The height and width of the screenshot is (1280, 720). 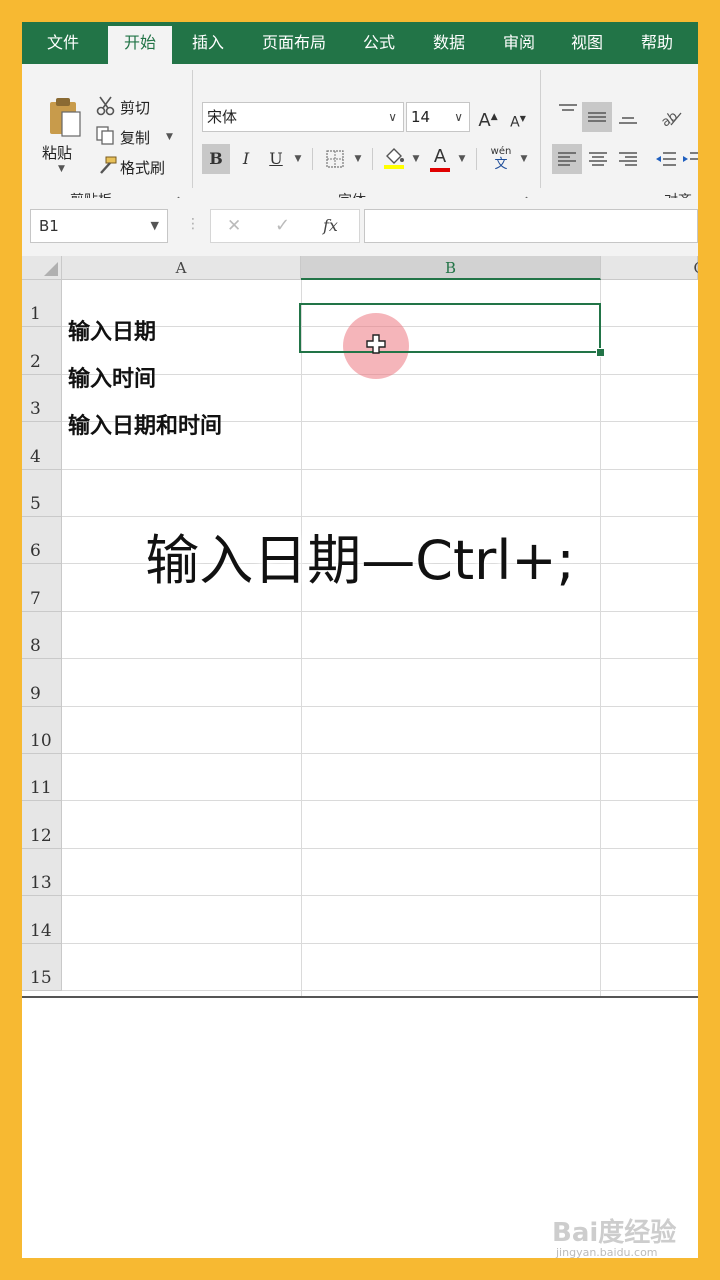 What do you see at coordinates (568, 113) in the screenshot?
I see `align-top-button` at bounding box center [568, 113].